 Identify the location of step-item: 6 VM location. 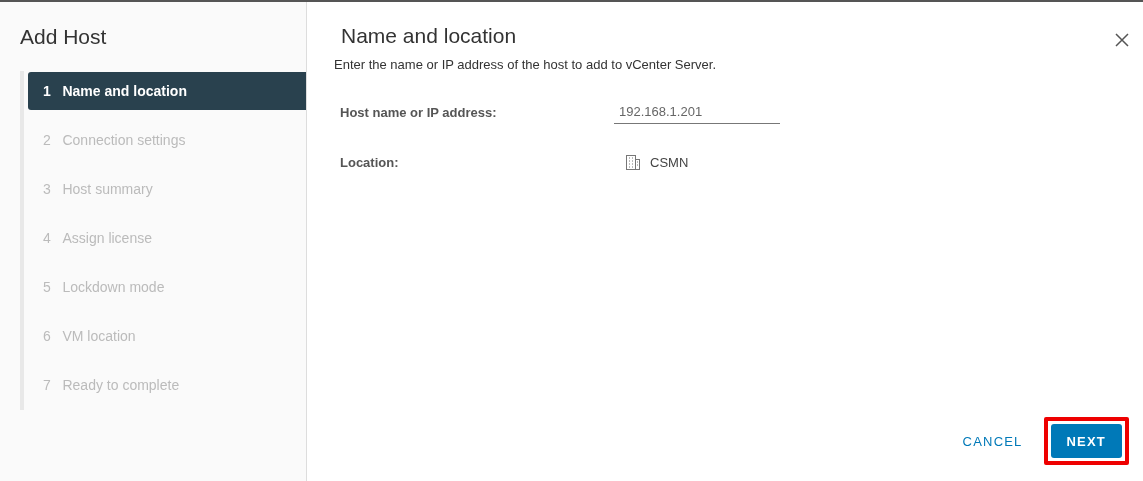
(167, 336).